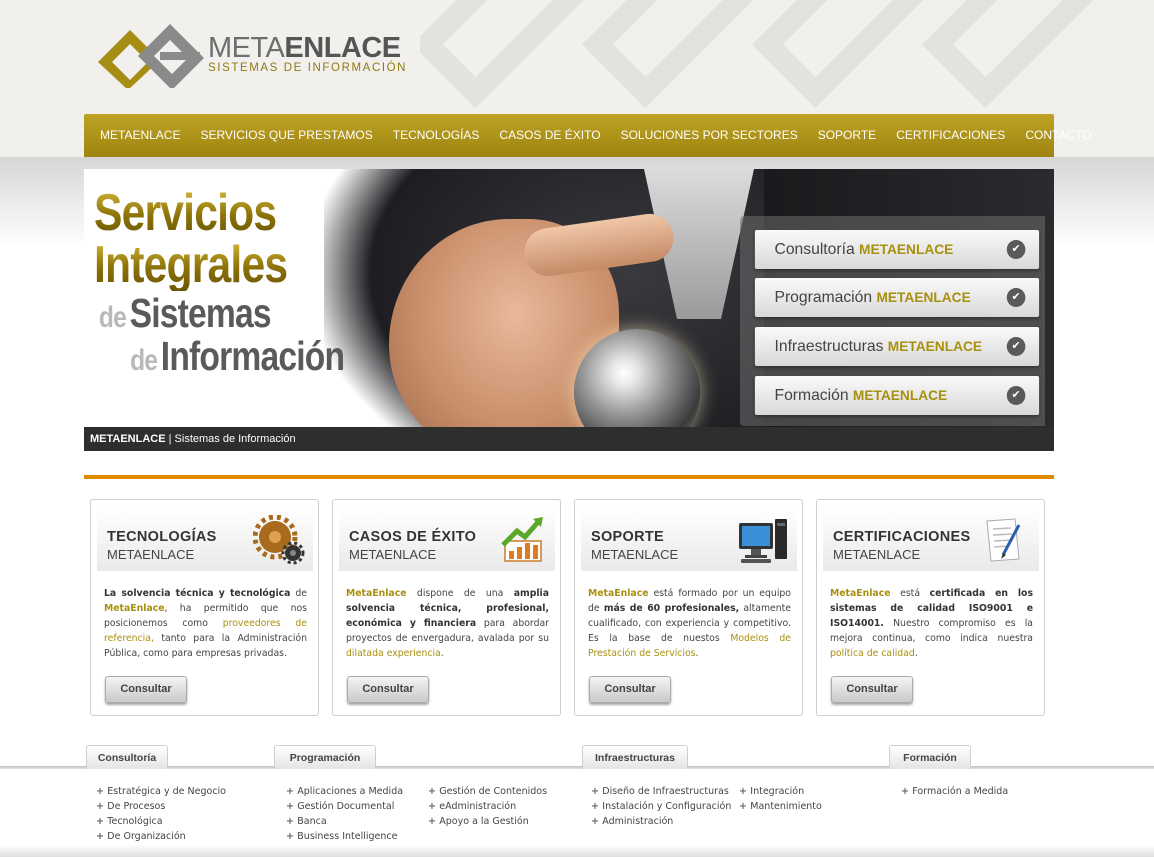 Image resolution: width=1154 pixels, height=857 pixels. Describe the element at coordinates (780, 806) in the screenshot. I see `footer-link: Mantenimiento` at that location.